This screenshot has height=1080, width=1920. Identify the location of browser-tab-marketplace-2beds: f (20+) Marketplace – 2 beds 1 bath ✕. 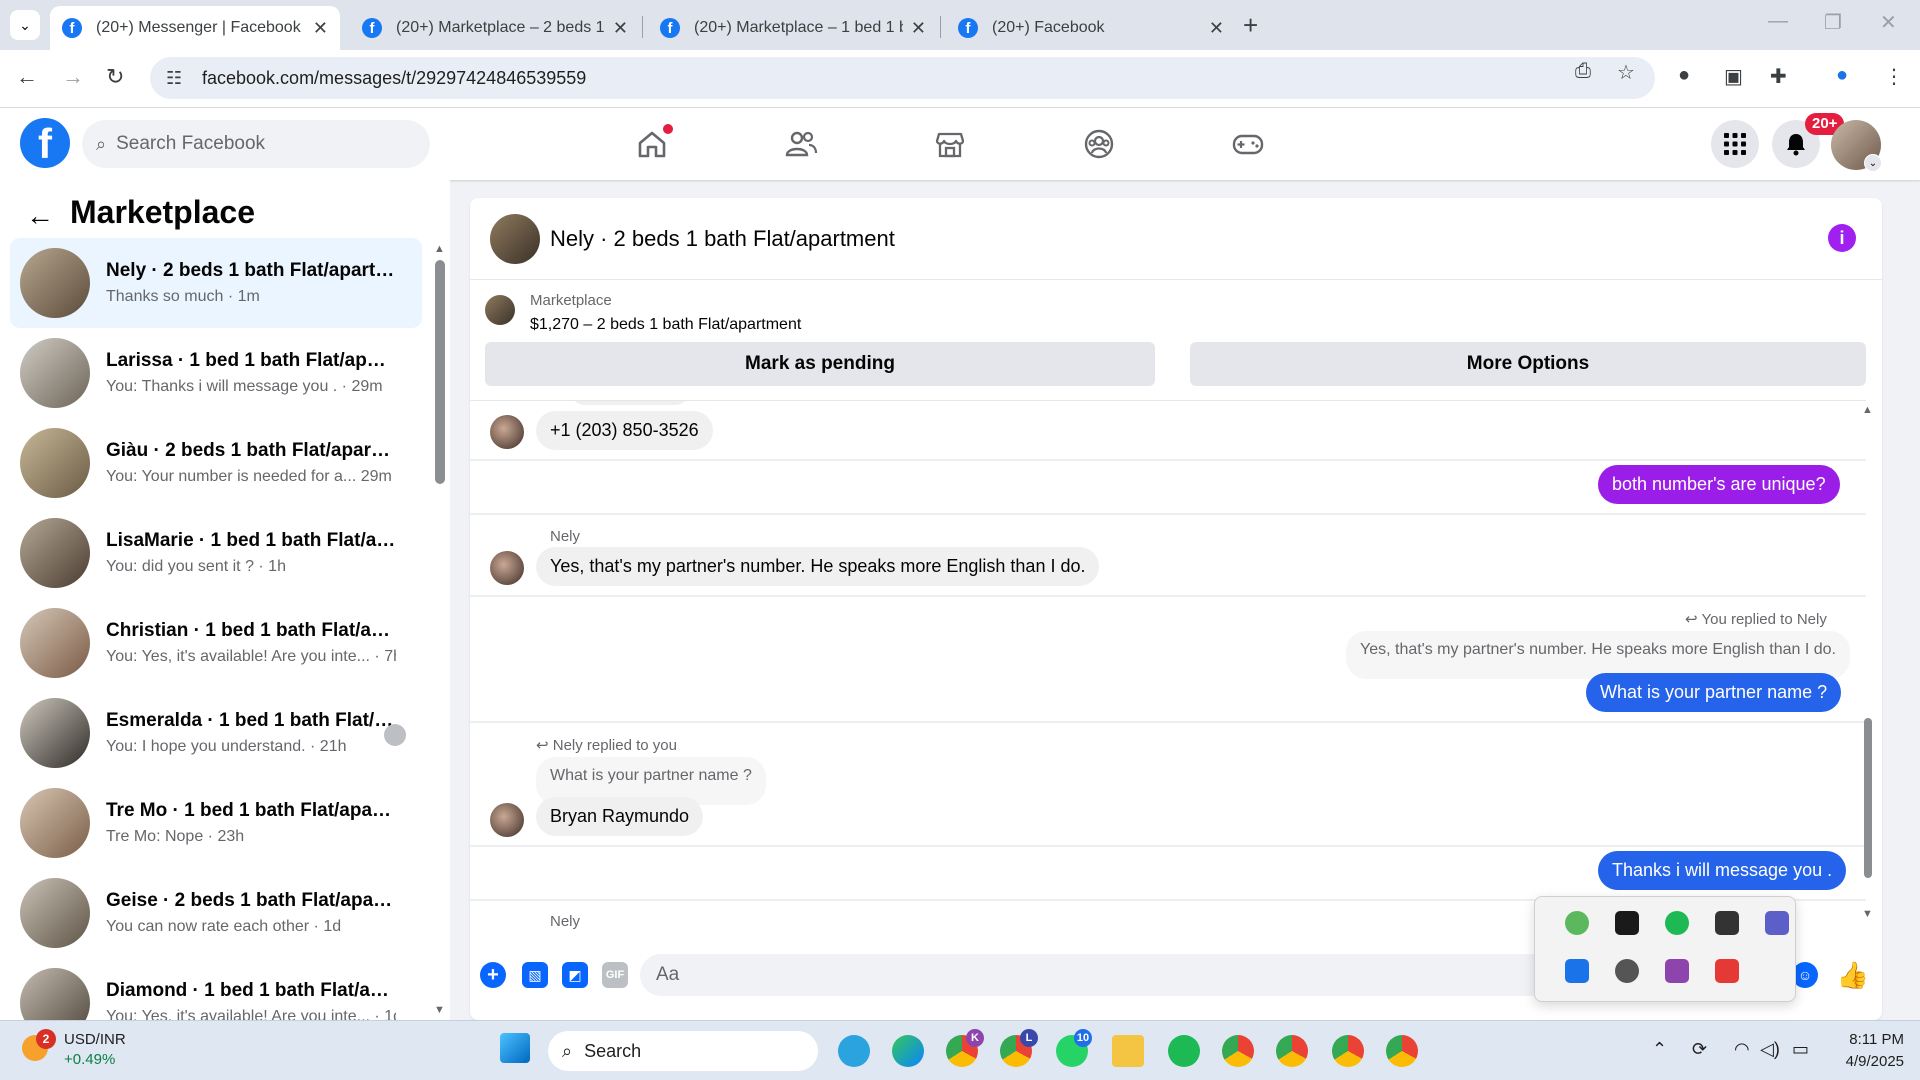
(495, 28).